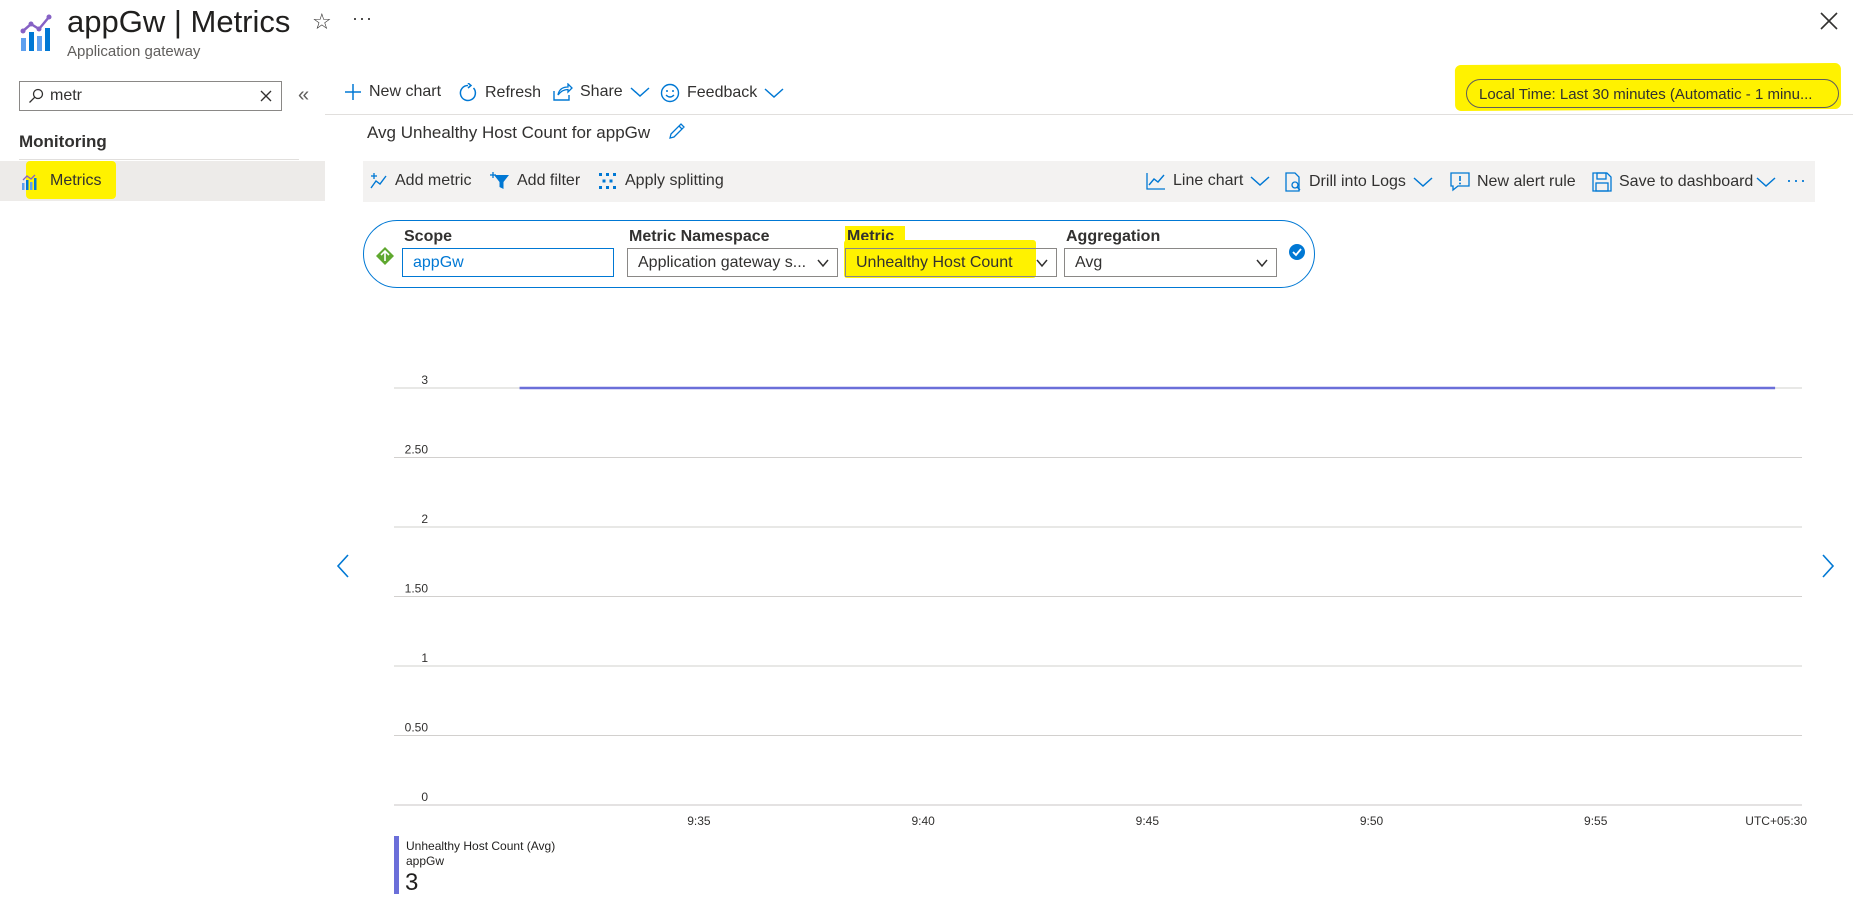 The image size is (1853, 916). Describe the element at coordinates (29, 182) in the screenshot. I see `metrics-icon` at that location.